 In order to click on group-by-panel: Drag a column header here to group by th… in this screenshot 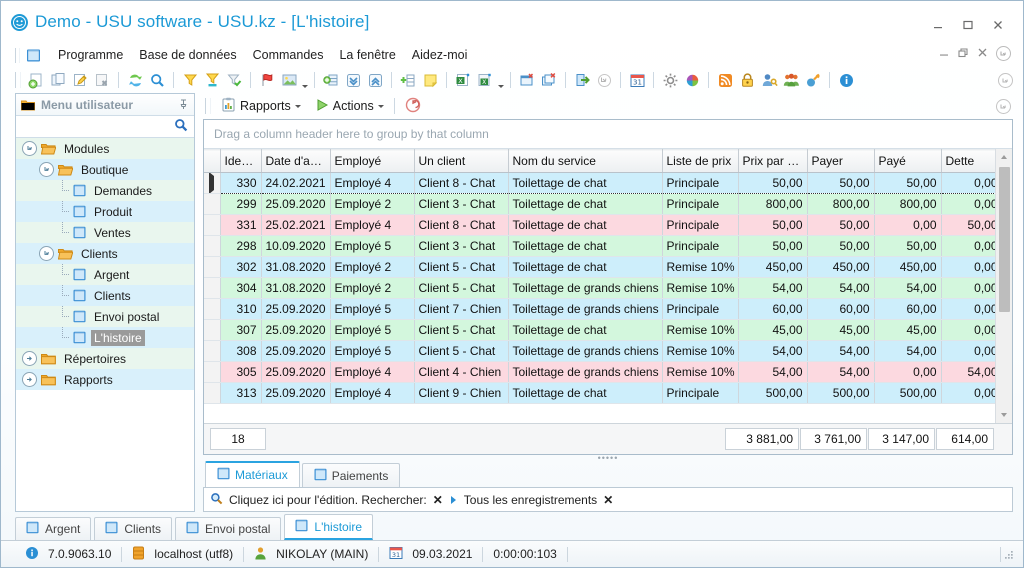, I will do `click(608, 134)`.